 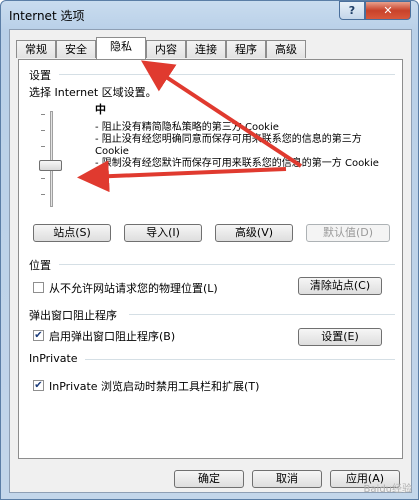 What do you see at coordinates (206, 49) in the screenshot?
I see `tab-connections: 连接` at bounding box center [206, 49].